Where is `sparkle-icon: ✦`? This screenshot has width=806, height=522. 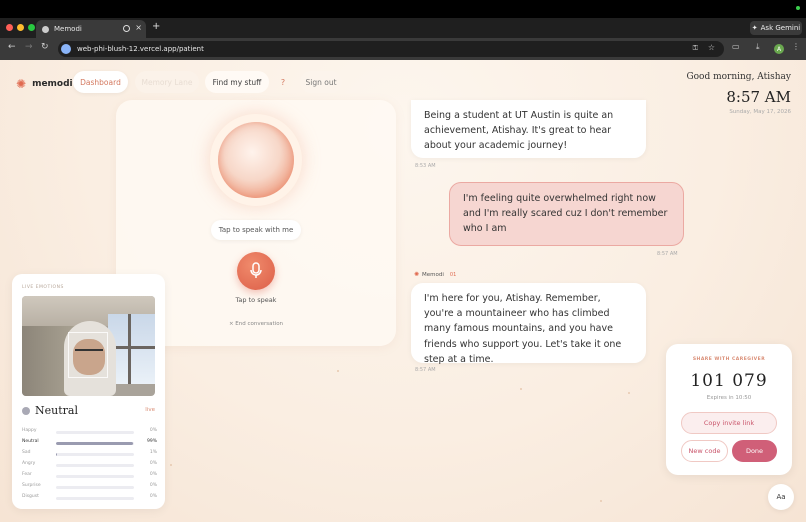 sparkle-icon: ✦ is located at coordinates (754, 28).